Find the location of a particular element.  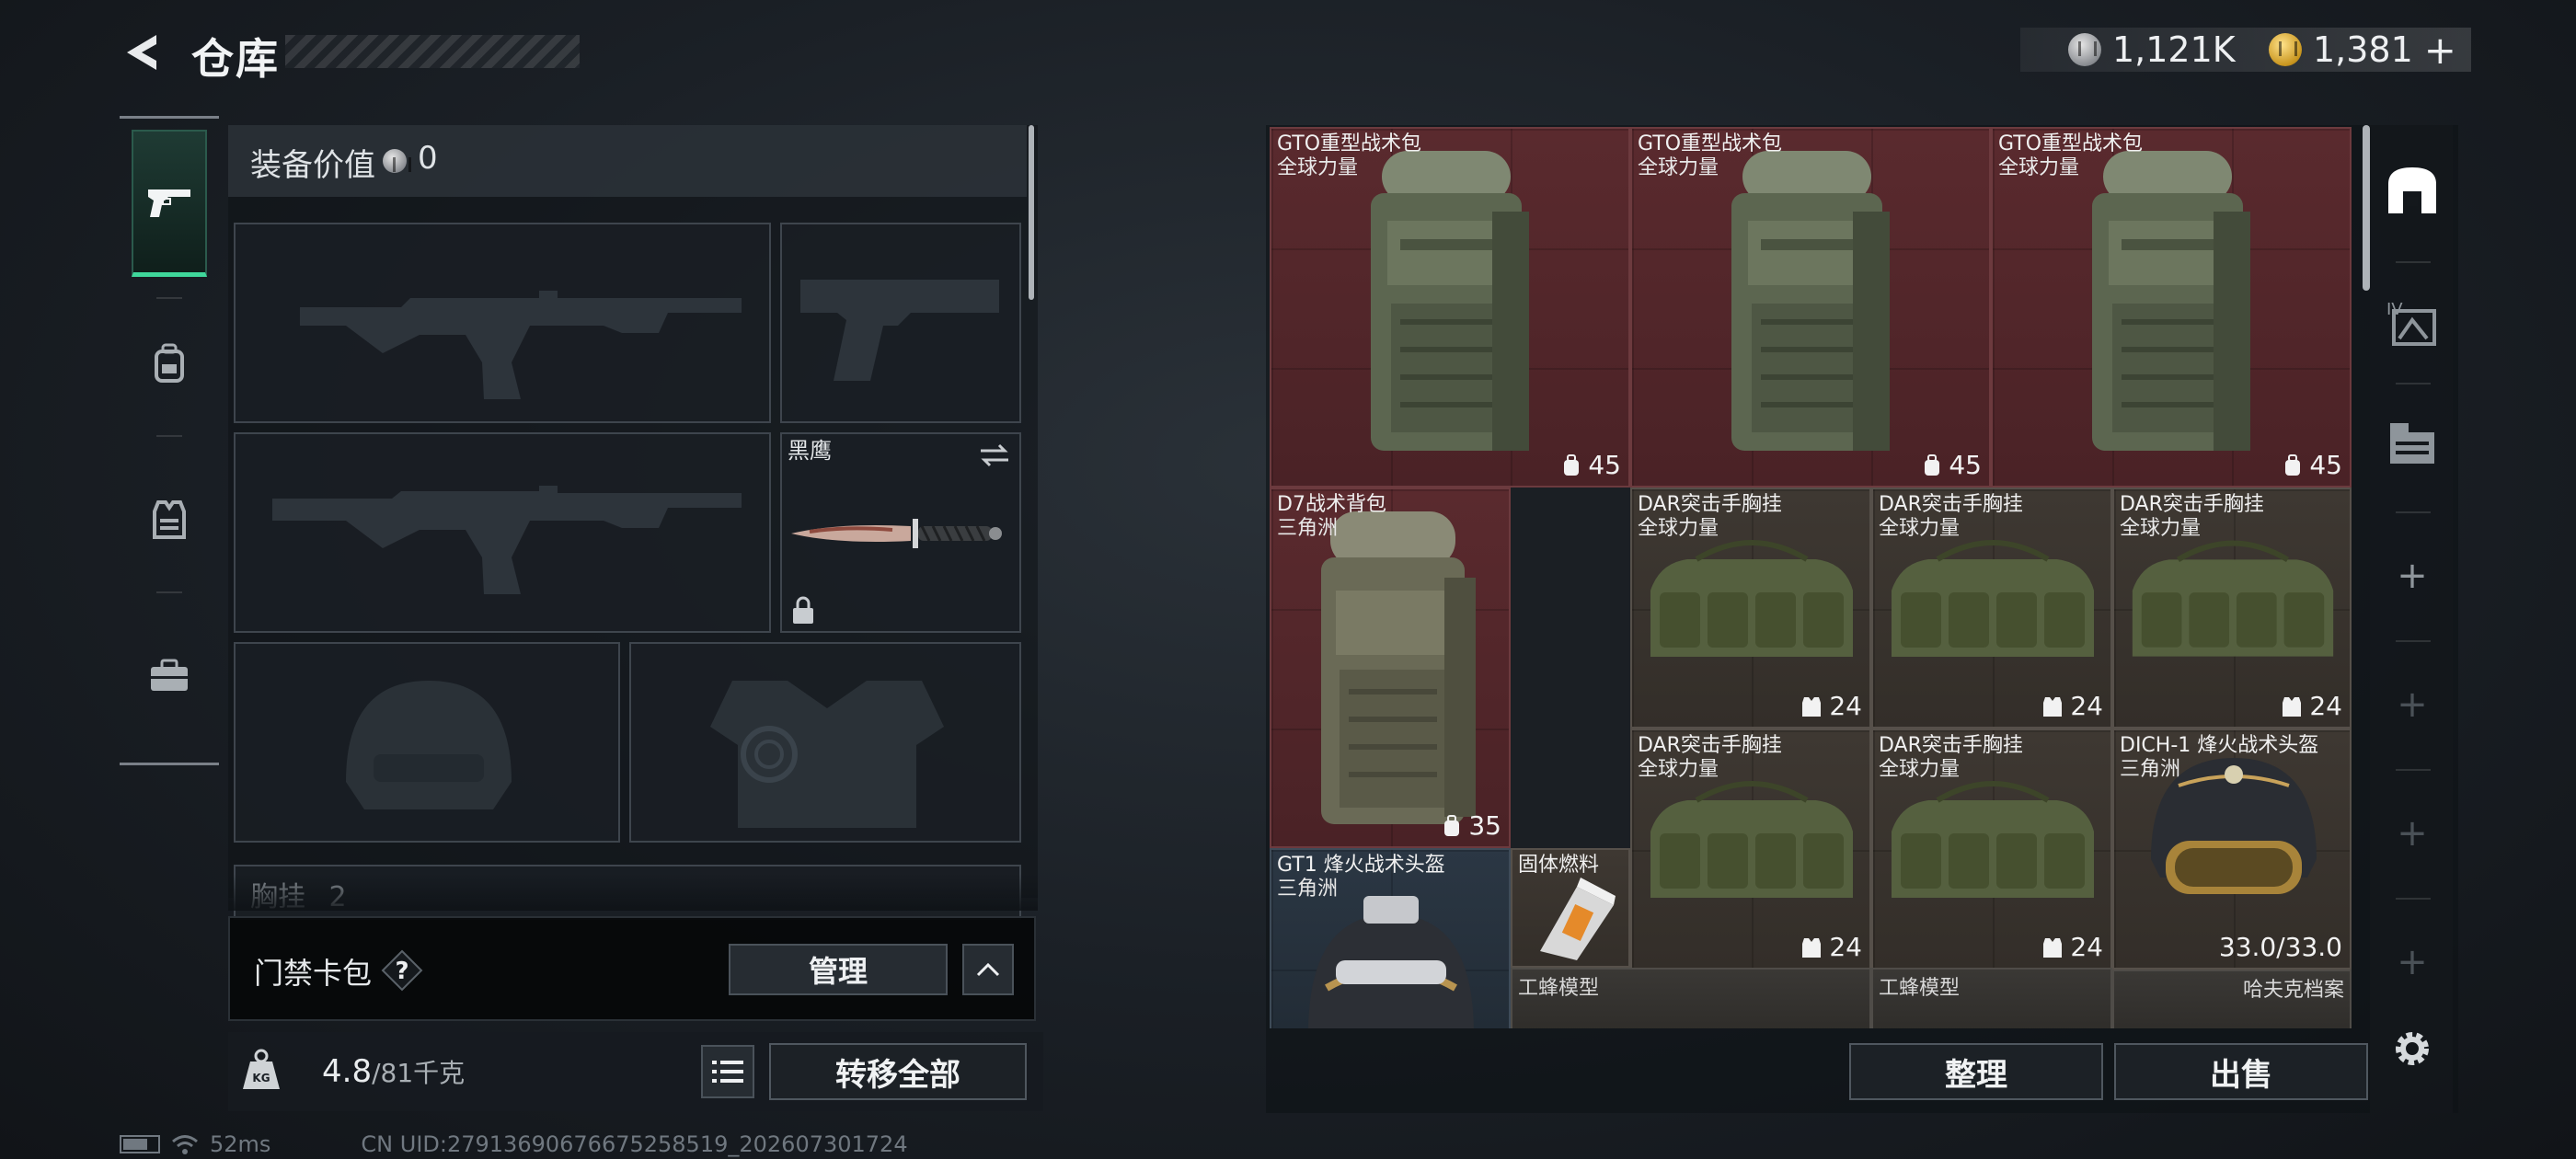

gold-amount: 1,381 is located at coordinates (2363, 49).